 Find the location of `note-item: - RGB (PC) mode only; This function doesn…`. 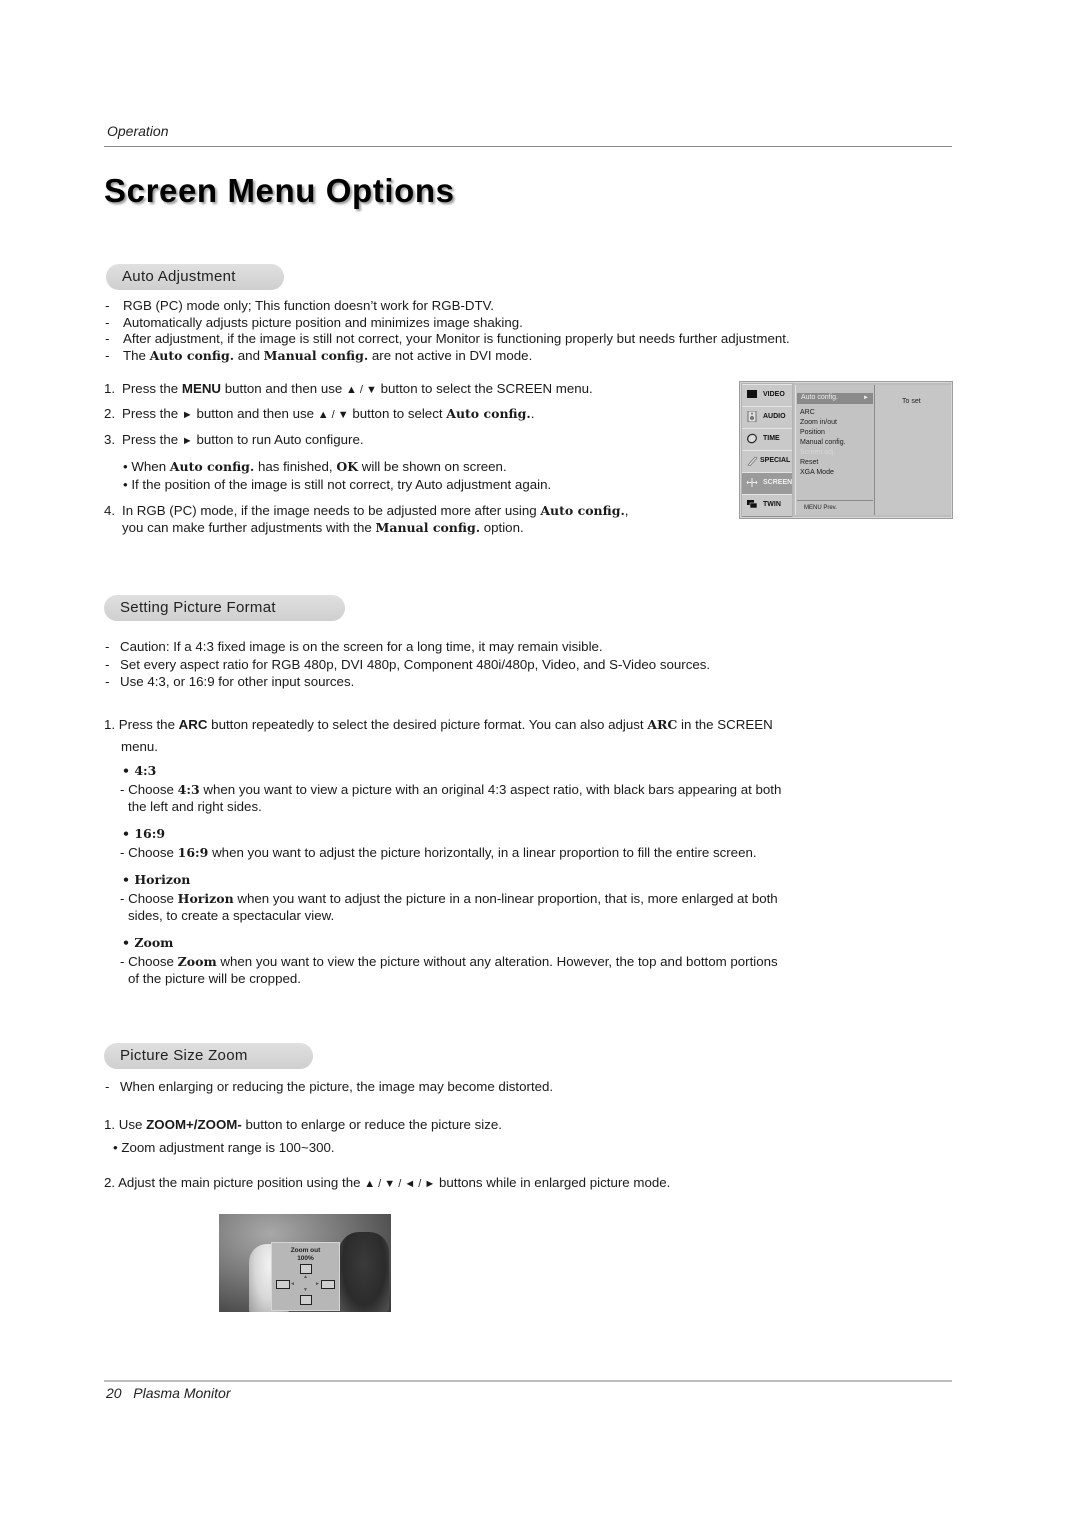

note-item: - RGB (PC) mode only; This function doesn… is located at coordinates (299, 305).